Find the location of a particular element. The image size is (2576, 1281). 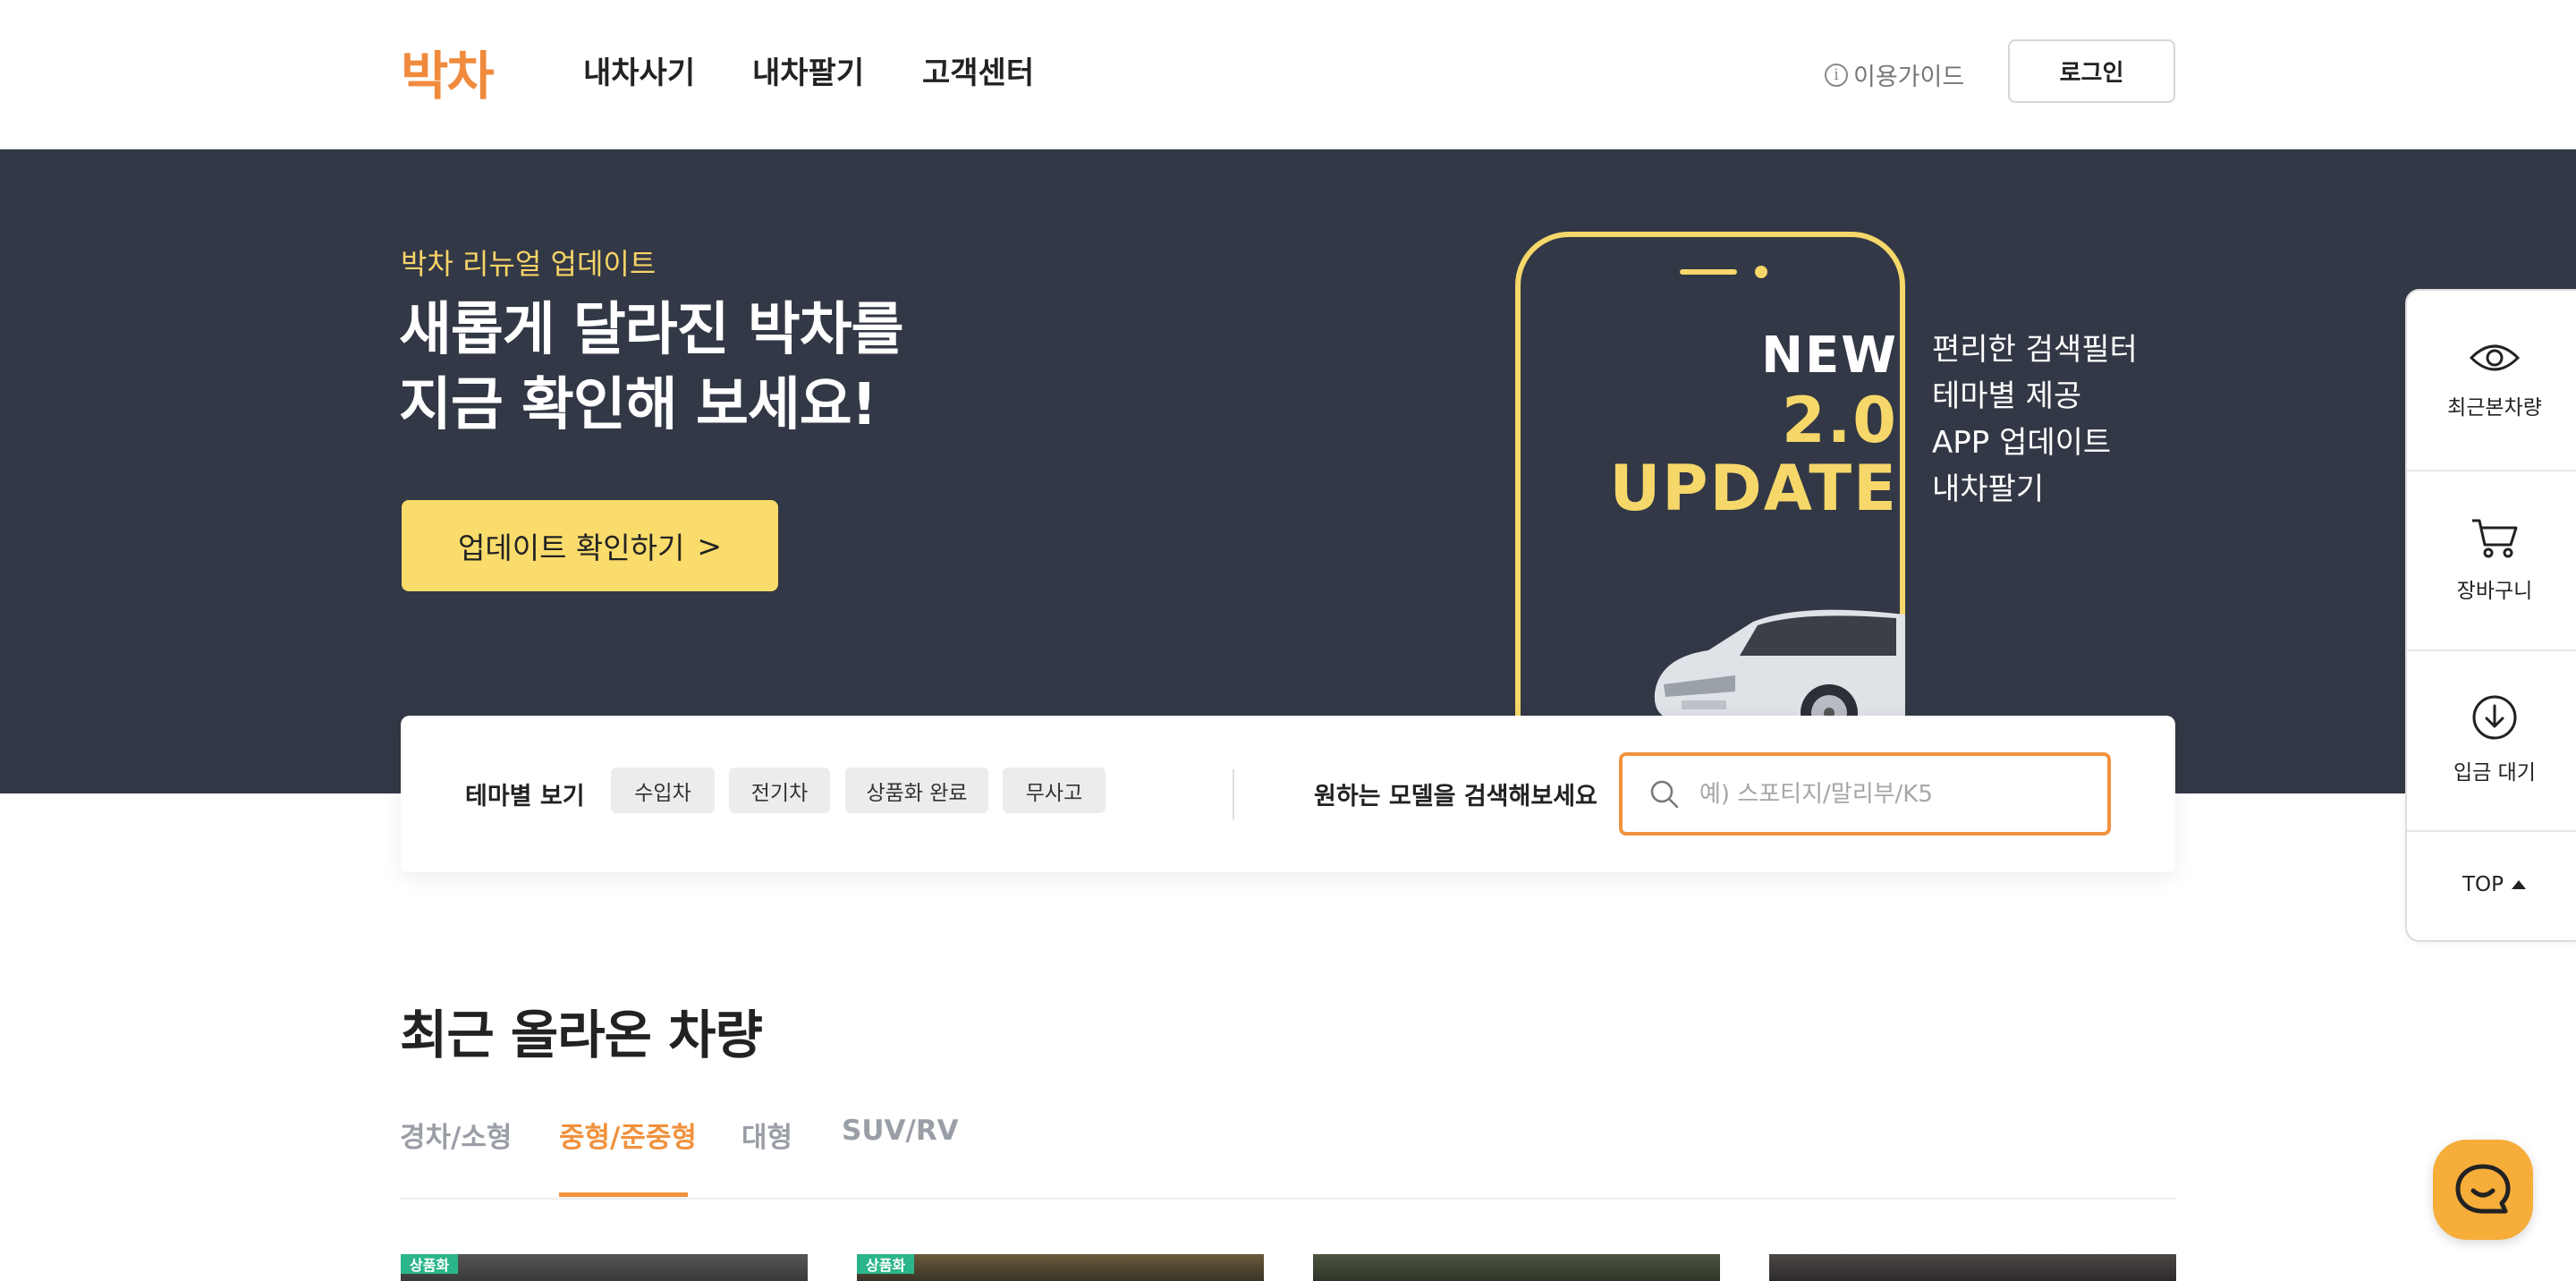

check-update-label: 업데이트 확인하기 is located at coordinates (571, 547).